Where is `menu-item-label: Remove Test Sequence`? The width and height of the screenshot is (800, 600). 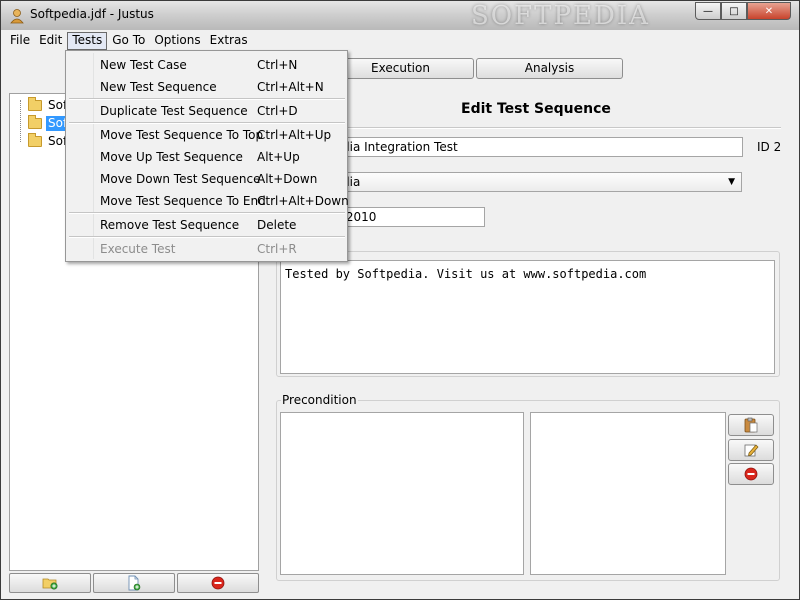
menu-item-label: Remove Test Sequence is located at coordinates (170, 225).